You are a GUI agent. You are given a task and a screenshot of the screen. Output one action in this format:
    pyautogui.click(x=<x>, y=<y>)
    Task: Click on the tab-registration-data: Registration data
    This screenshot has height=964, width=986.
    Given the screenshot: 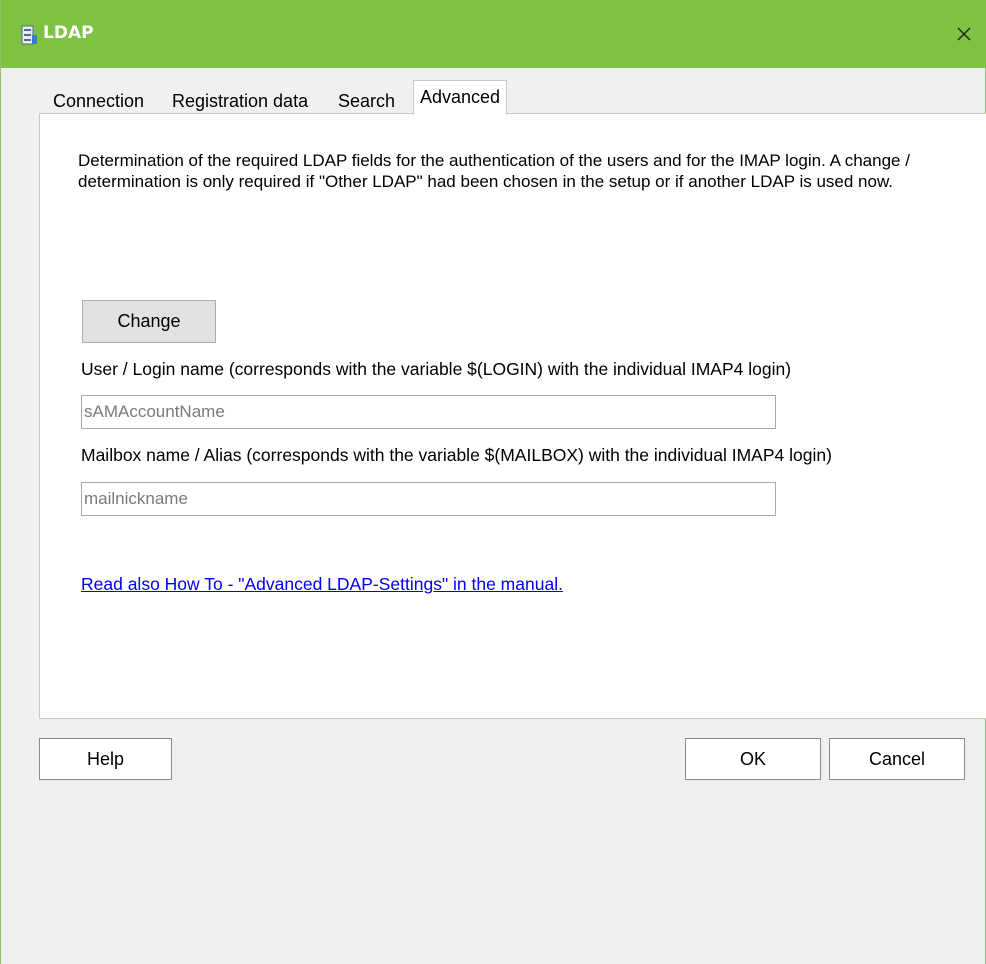 What is the action you would take?
    pyautogui.click(x=240, y=101)
    